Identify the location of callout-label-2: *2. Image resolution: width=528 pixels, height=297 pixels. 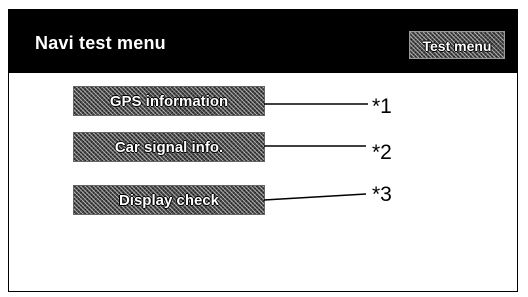
(382, 152).